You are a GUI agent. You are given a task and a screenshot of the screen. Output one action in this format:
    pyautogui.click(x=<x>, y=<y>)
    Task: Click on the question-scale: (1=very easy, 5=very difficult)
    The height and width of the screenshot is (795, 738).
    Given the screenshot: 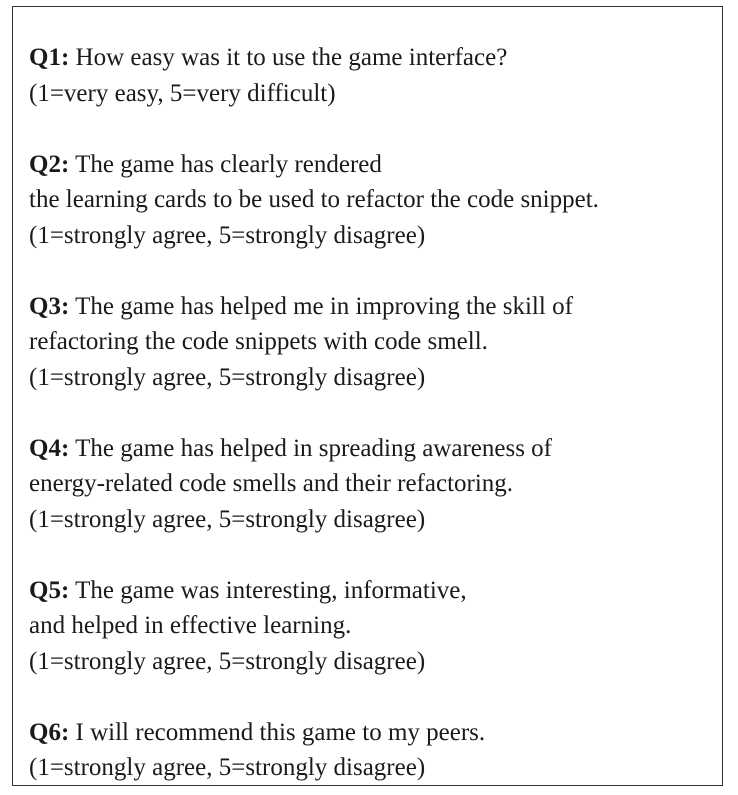 What is the action you would take?
    pyautogui.click(x=182, y=93)
    